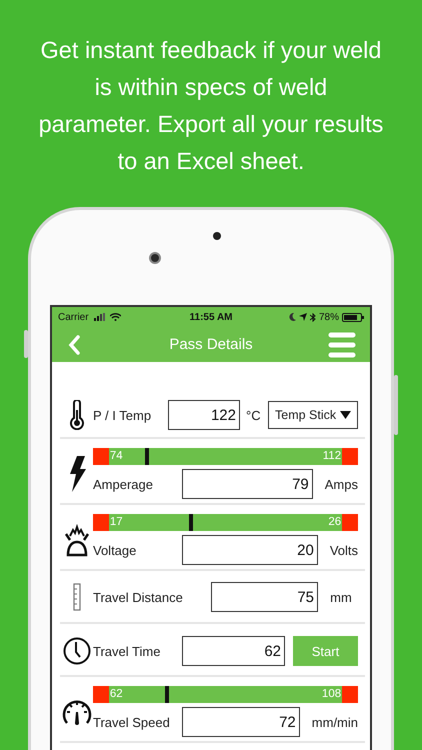 The image size is (422, 750). Describe the element at coordinates (115, 317) in the screenshot. I see `wifi-icon` at that location.